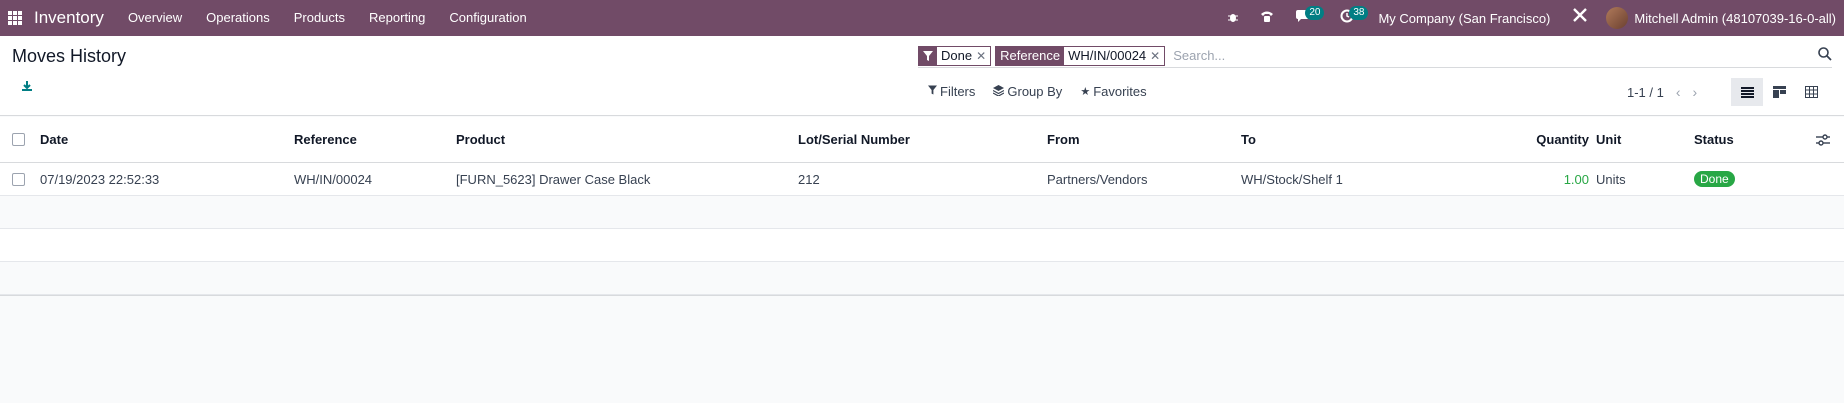 The image size is (1844, 403). What do you see at coordinates (487, 18) in the screenshot?
I see `menu-configuration: Configuration` at bounding box center [487, 18].